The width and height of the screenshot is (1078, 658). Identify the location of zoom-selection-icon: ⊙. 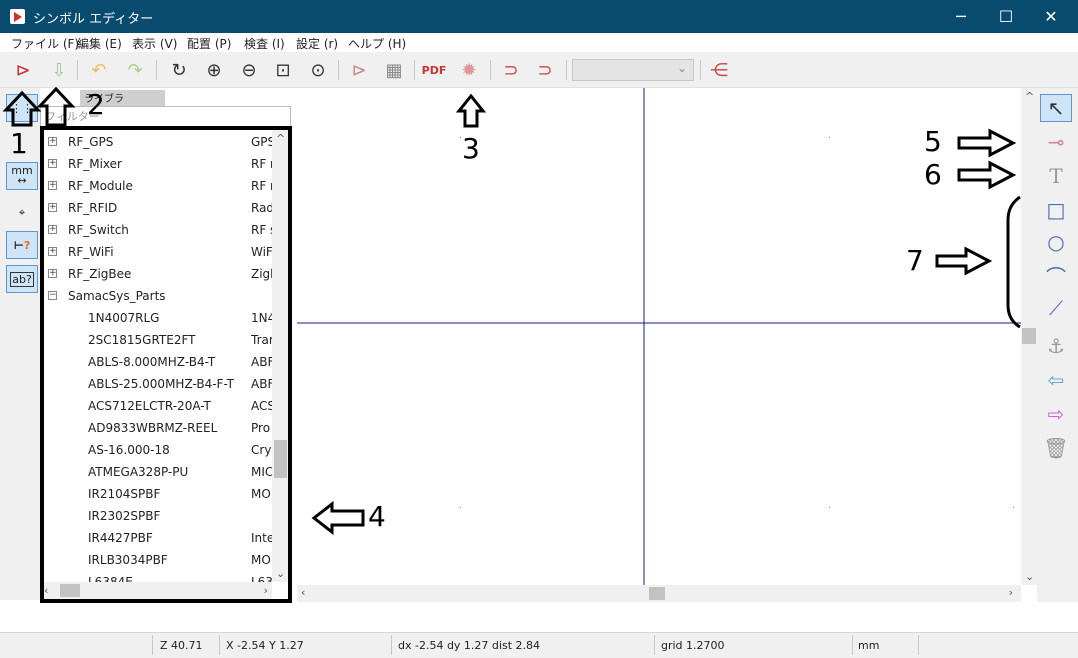
(318, 70).